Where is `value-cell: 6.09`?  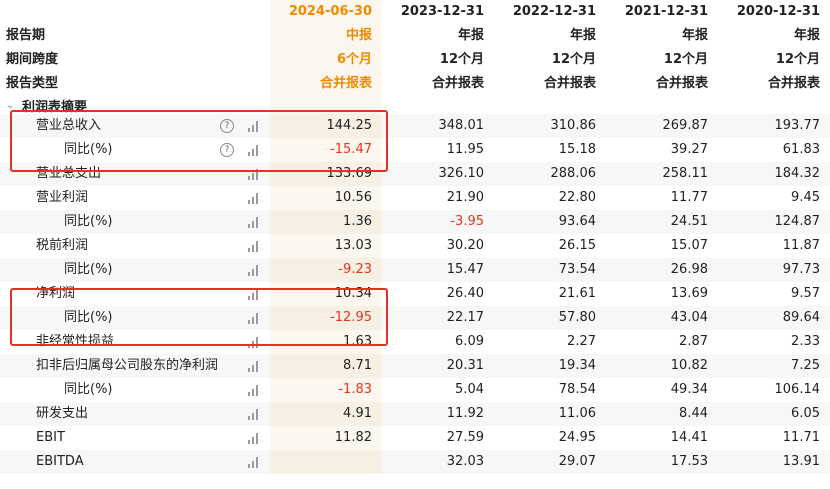 value-cell: 6.09 is located at coordinates (469, 341).